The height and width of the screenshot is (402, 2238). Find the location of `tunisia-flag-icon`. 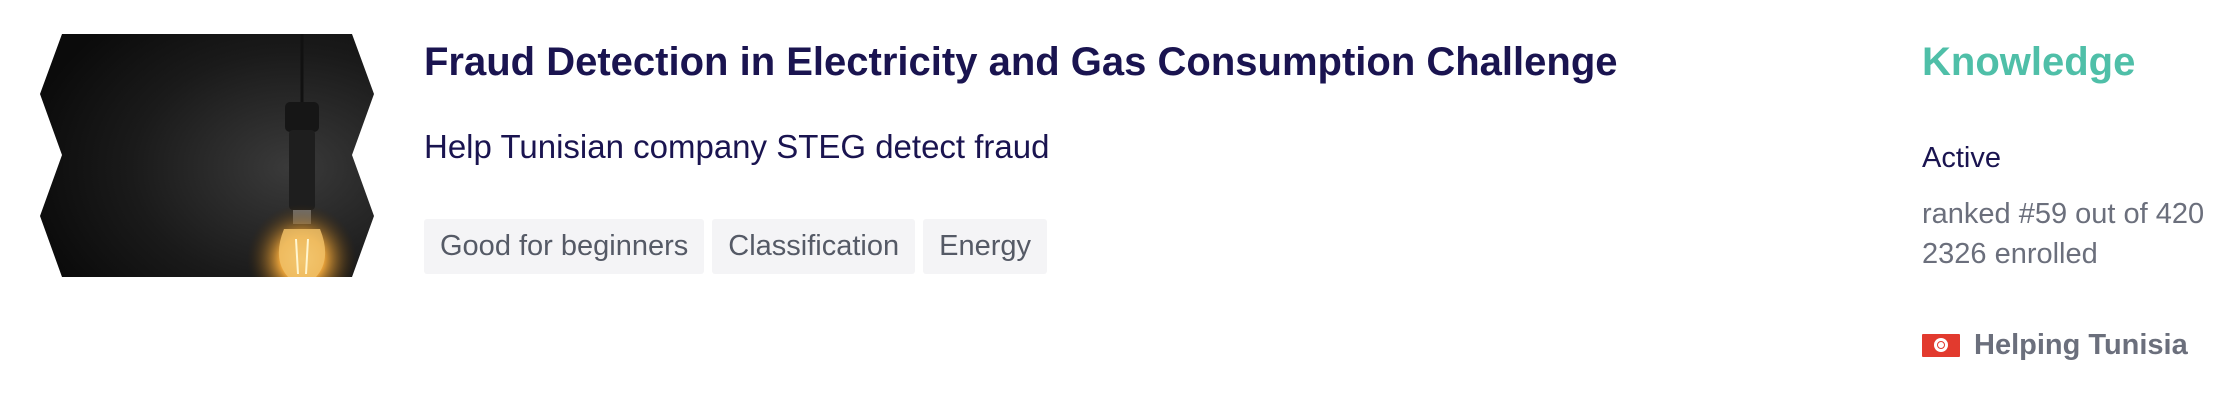

tunisia-flag-icon is located at coordinates (1941, 345).